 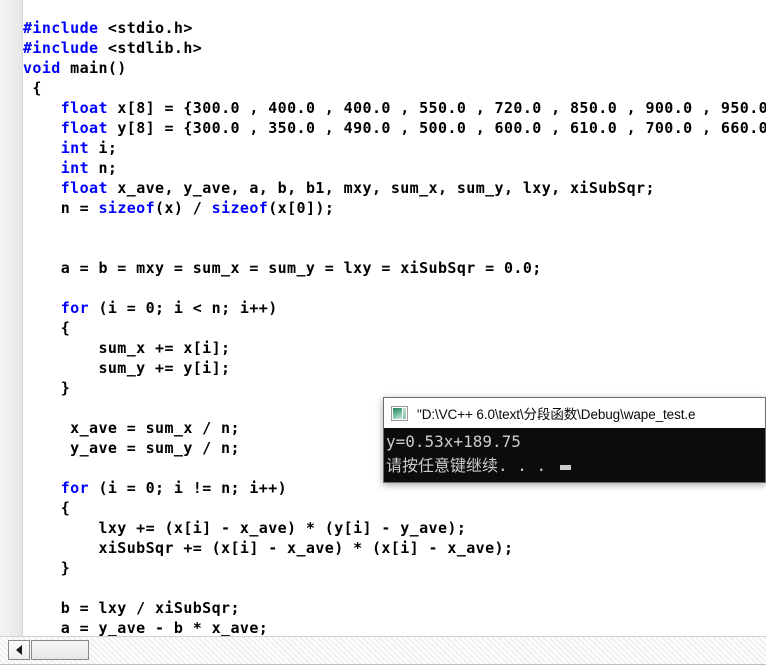 What do you see at coordinates (556, 414) in the screenshot?
I see `console-title-text: "D:\VC++ 6.0\text\分段函数\Debug\wape_test.e` at bounding box center [556, 414].